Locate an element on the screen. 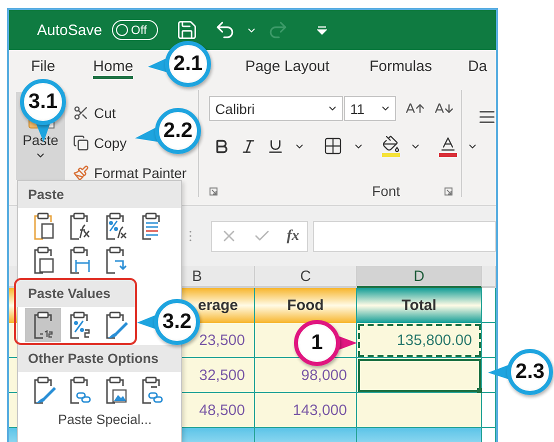 The width and height of the screenshot is (554, 442). ribbon-tab: Page Layout is located at coordinates (287, 67).